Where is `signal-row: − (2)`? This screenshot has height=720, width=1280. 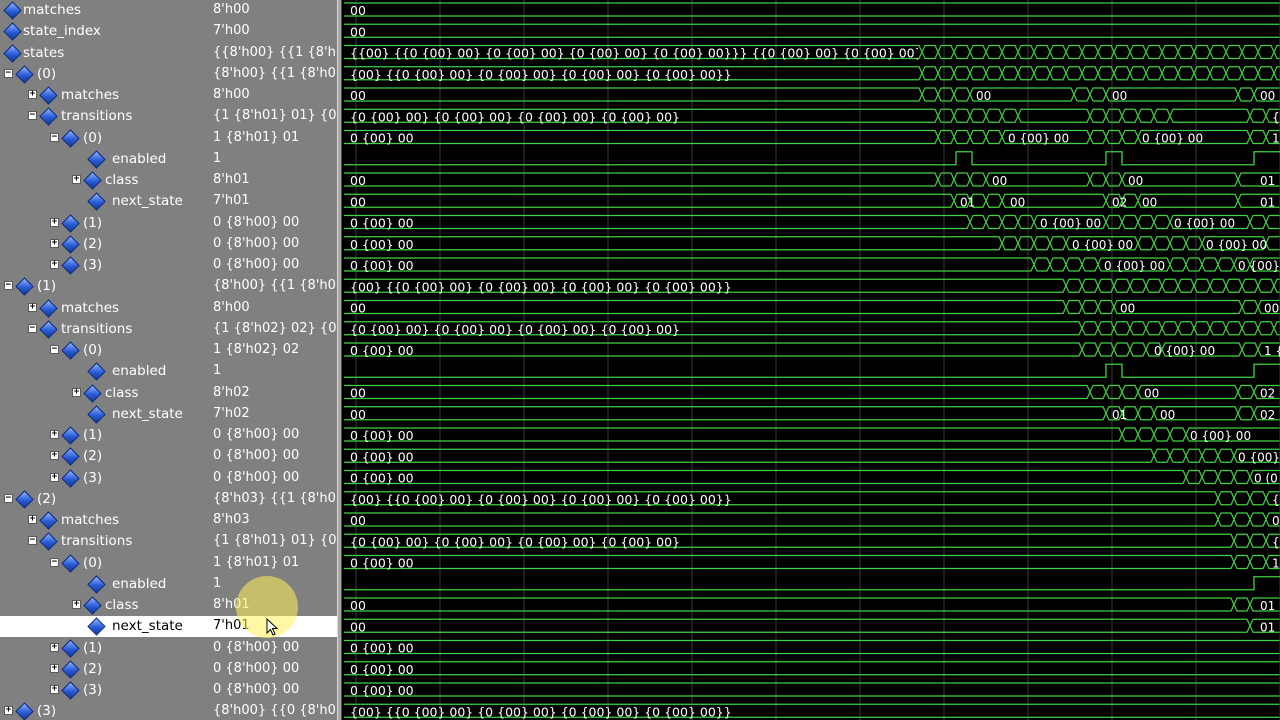
signal-row: − (2) is located at coordinates (104, 499).